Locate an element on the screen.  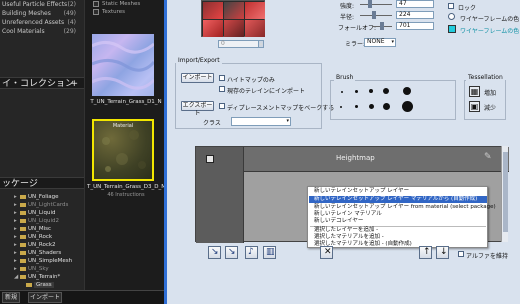
tree-item-label: UN_LightCards is located at coordinates (48, 205).